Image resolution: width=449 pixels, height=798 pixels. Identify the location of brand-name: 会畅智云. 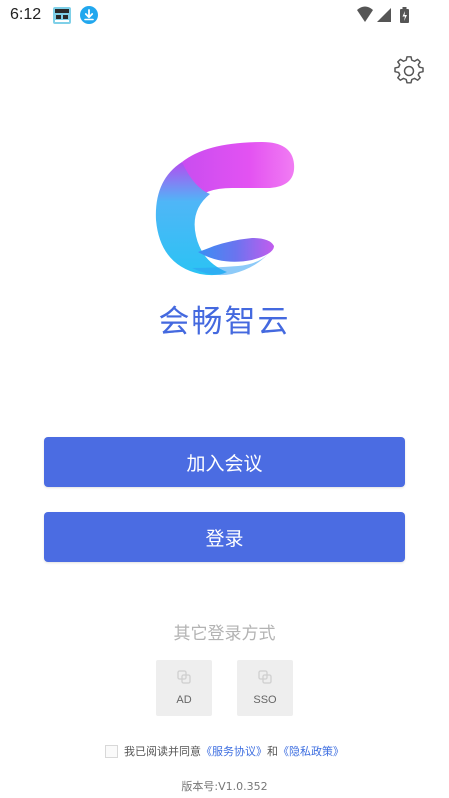
(224, 322).